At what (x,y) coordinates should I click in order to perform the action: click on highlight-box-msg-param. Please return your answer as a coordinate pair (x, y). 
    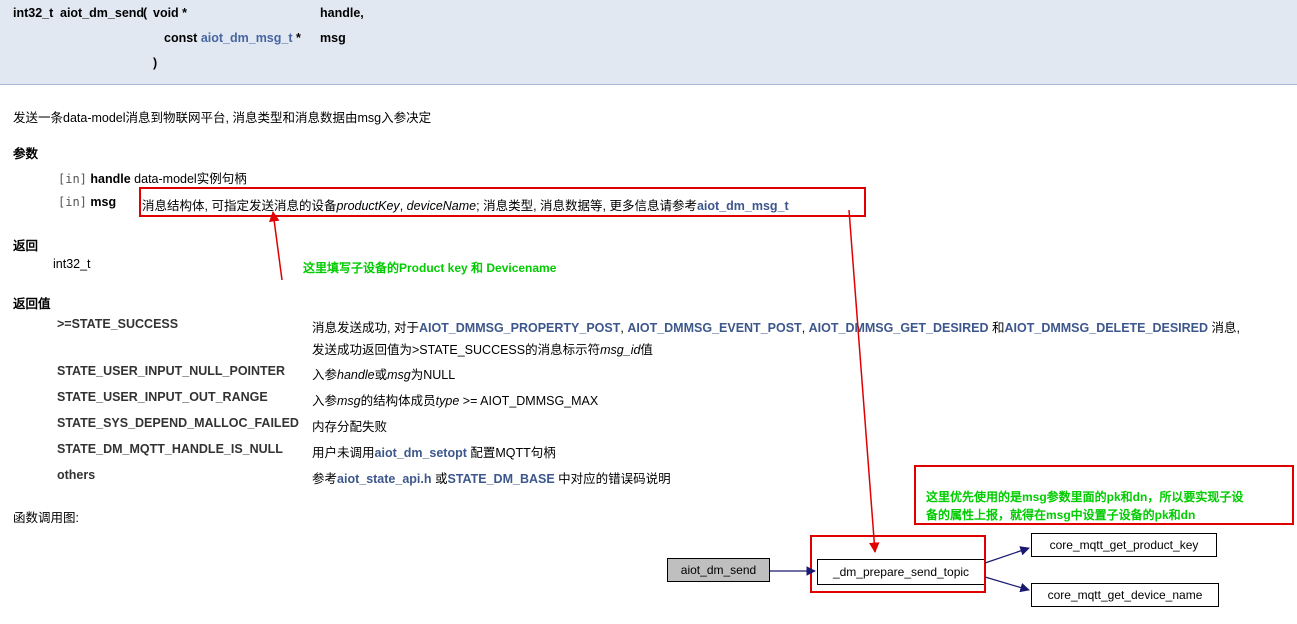
    Looking at the image, I should click on (502, 202).